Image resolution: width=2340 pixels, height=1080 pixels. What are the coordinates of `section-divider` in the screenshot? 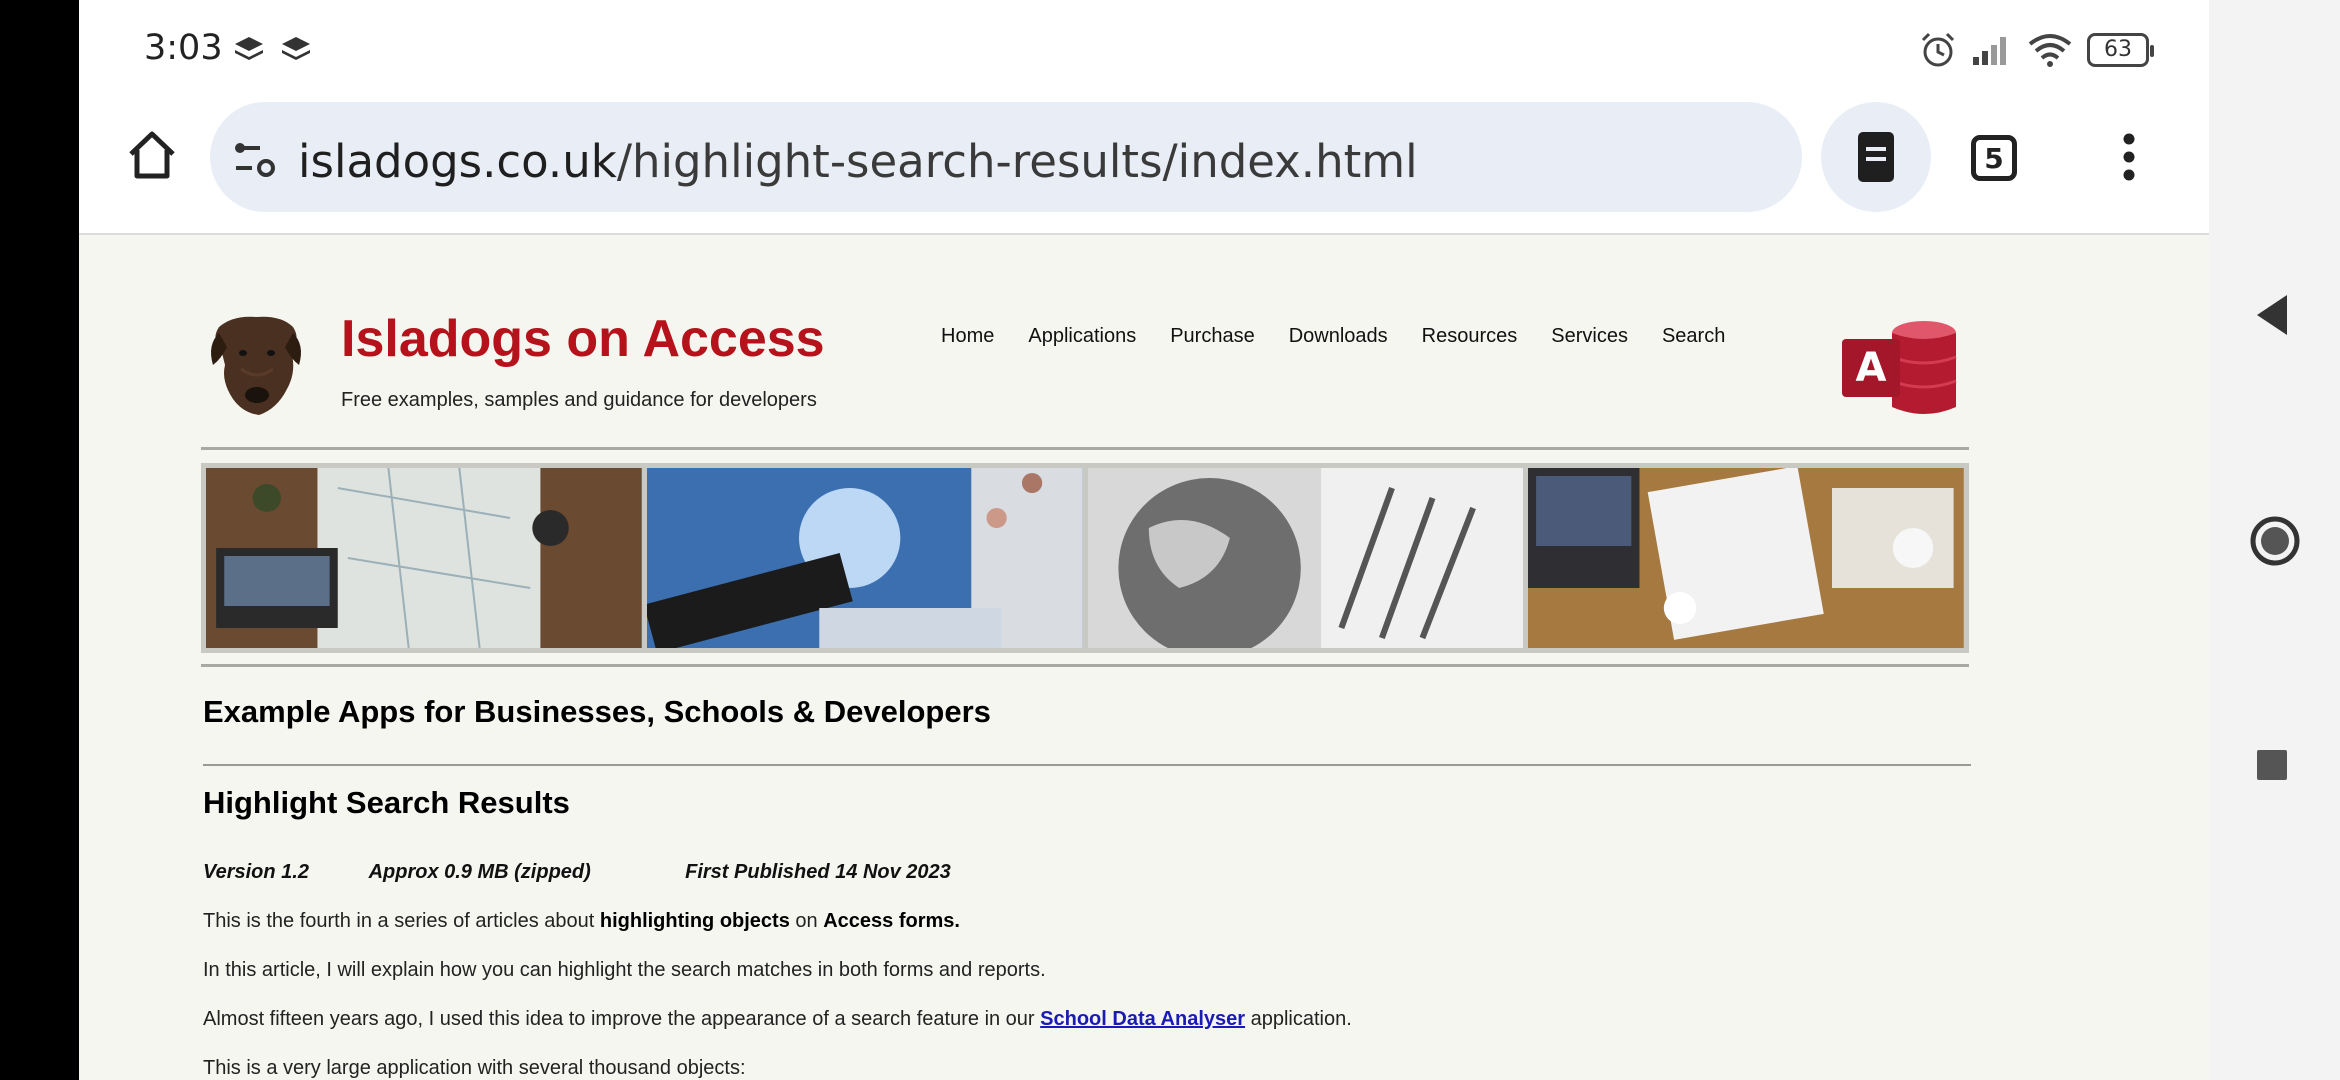 It's located at (1087, 765).